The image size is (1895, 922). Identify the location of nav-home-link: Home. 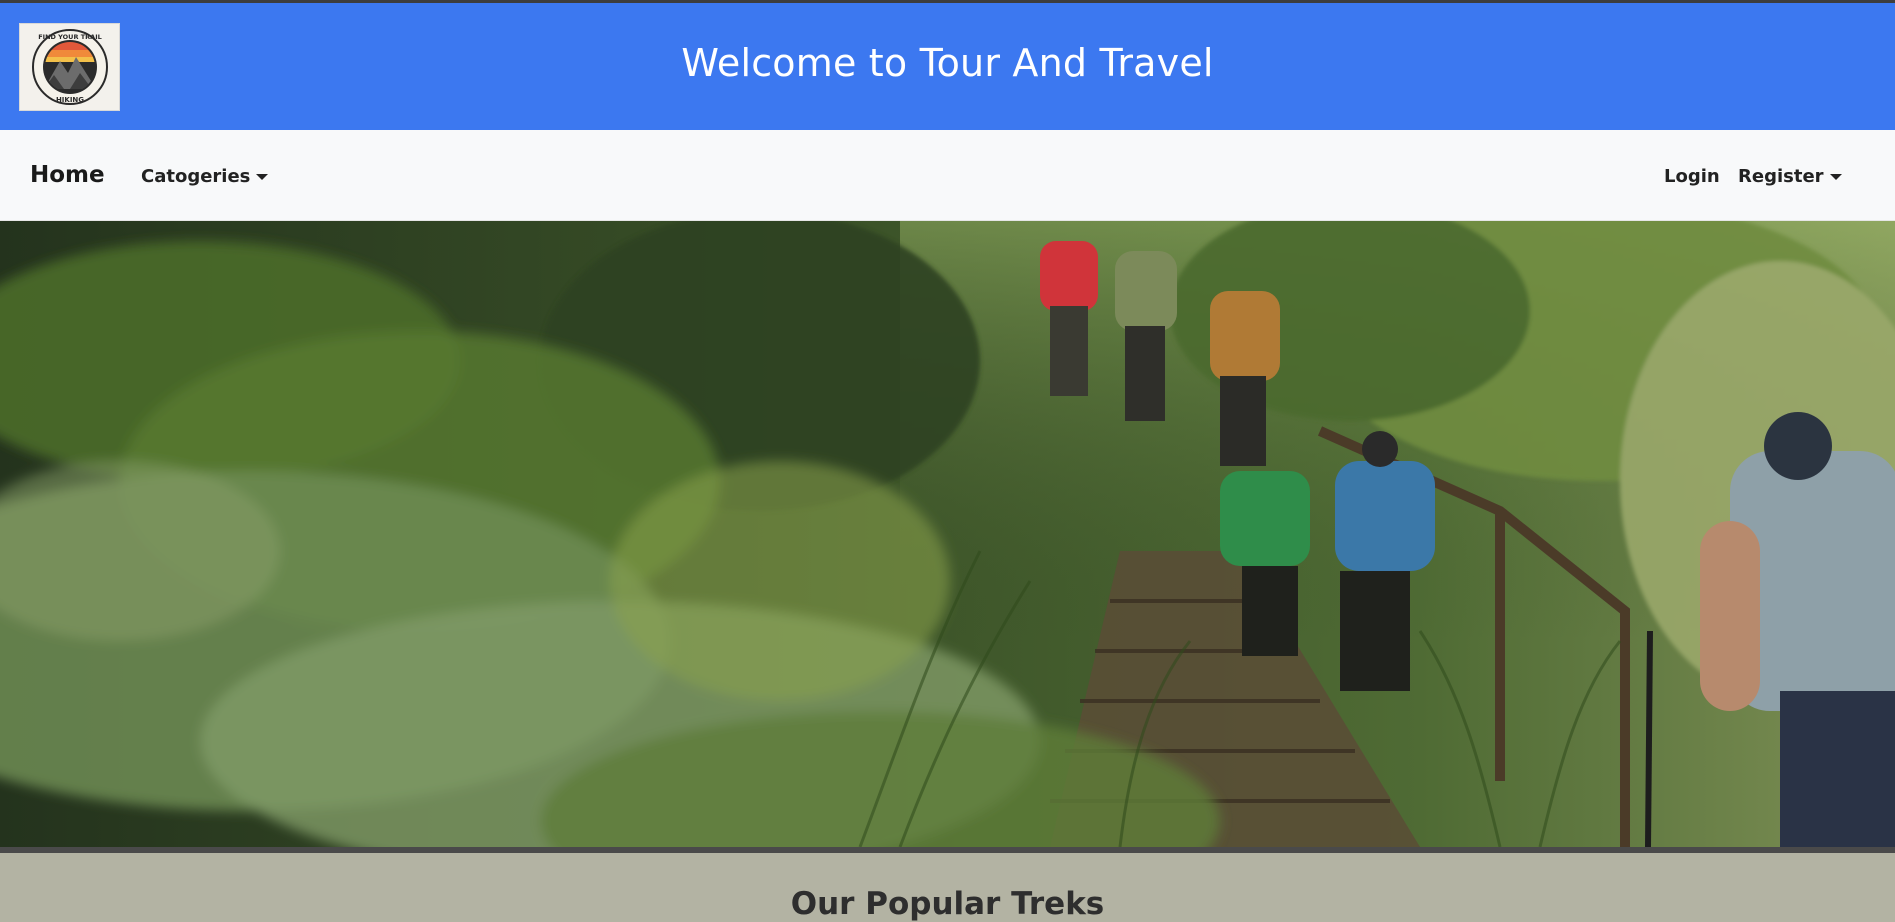
(67, 175).